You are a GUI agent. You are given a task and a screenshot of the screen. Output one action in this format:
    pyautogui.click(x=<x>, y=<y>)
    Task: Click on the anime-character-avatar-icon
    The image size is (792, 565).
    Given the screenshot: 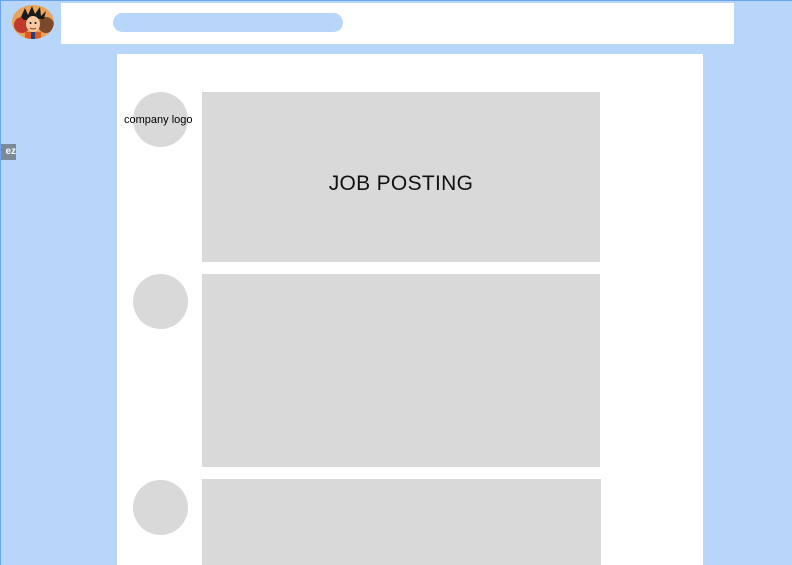 What is the action you would take?
    pyautogui.click(x=33, y=22)
    